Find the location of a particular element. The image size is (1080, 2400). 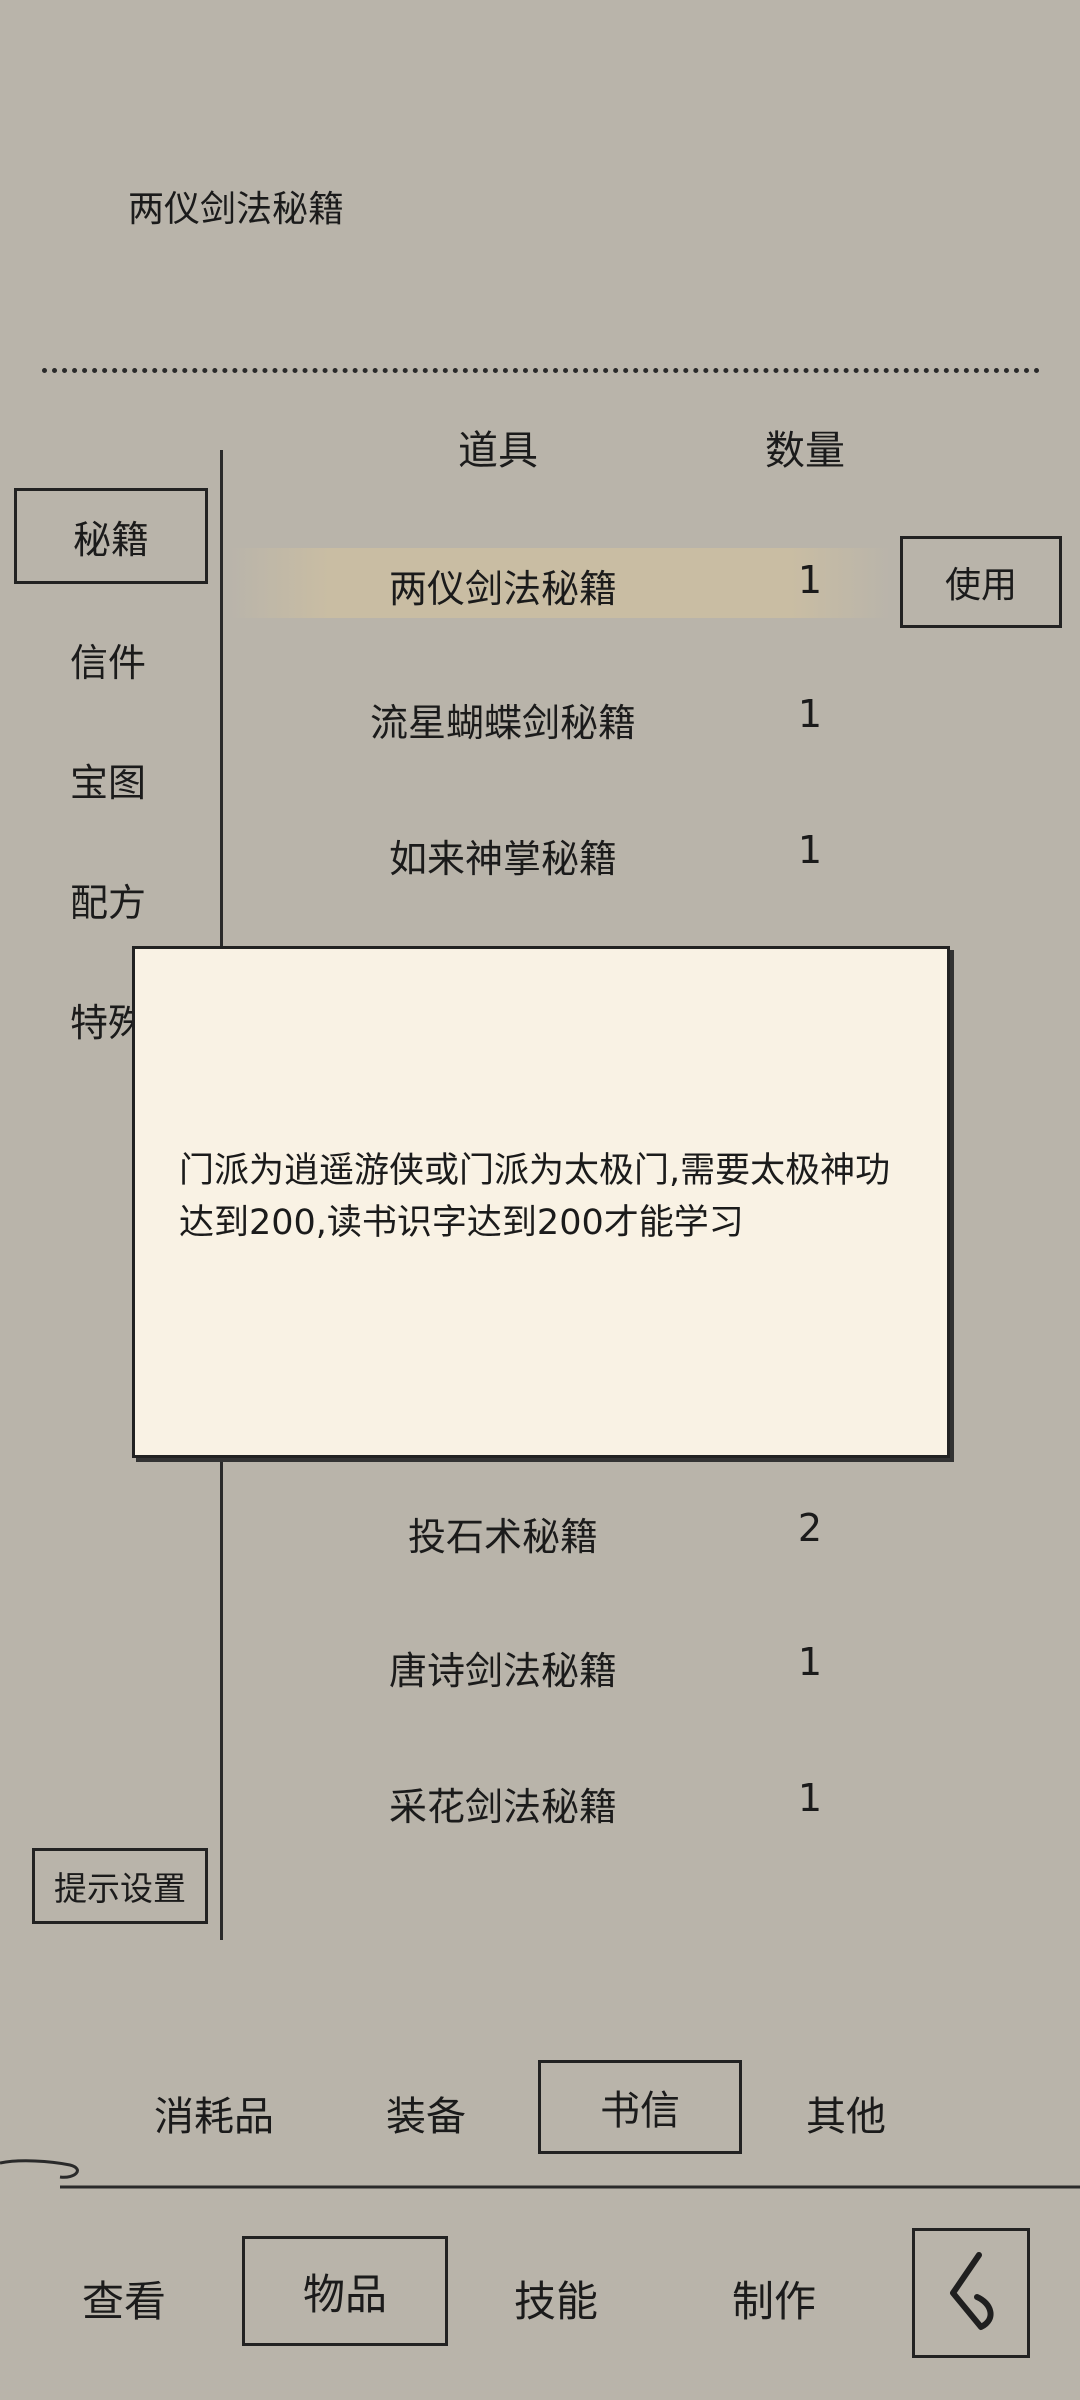

use-button-label: 使用 is located at coordinates (980, 585).